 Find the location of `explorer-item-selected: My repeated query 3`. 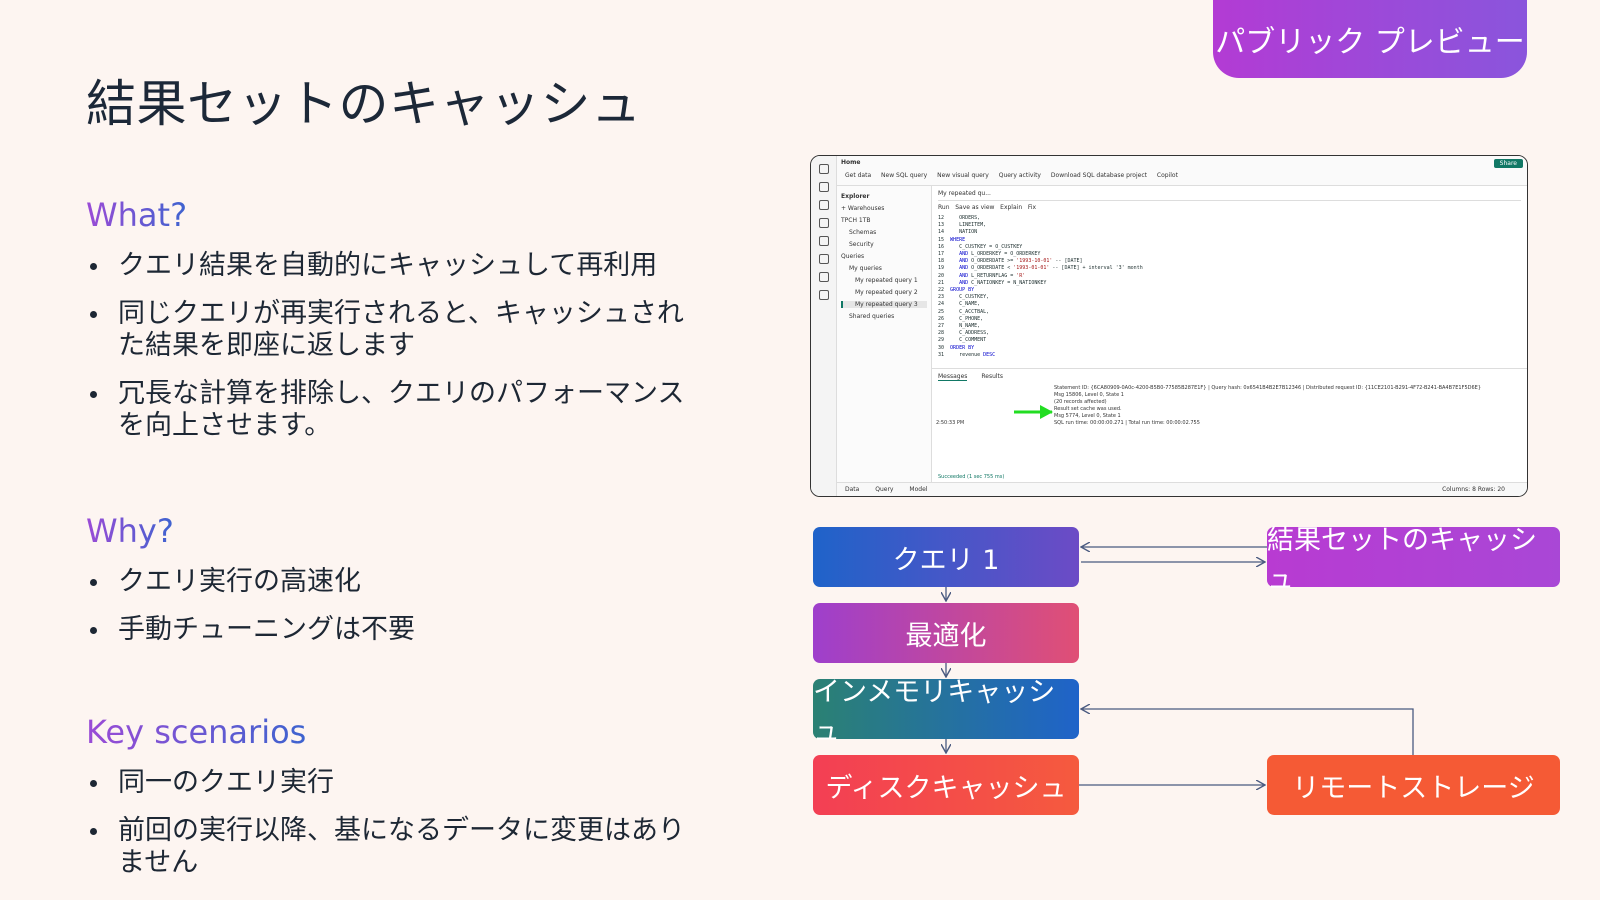

explorer-item-selected: My repeated query 3 is located at coordinates (884, 304).